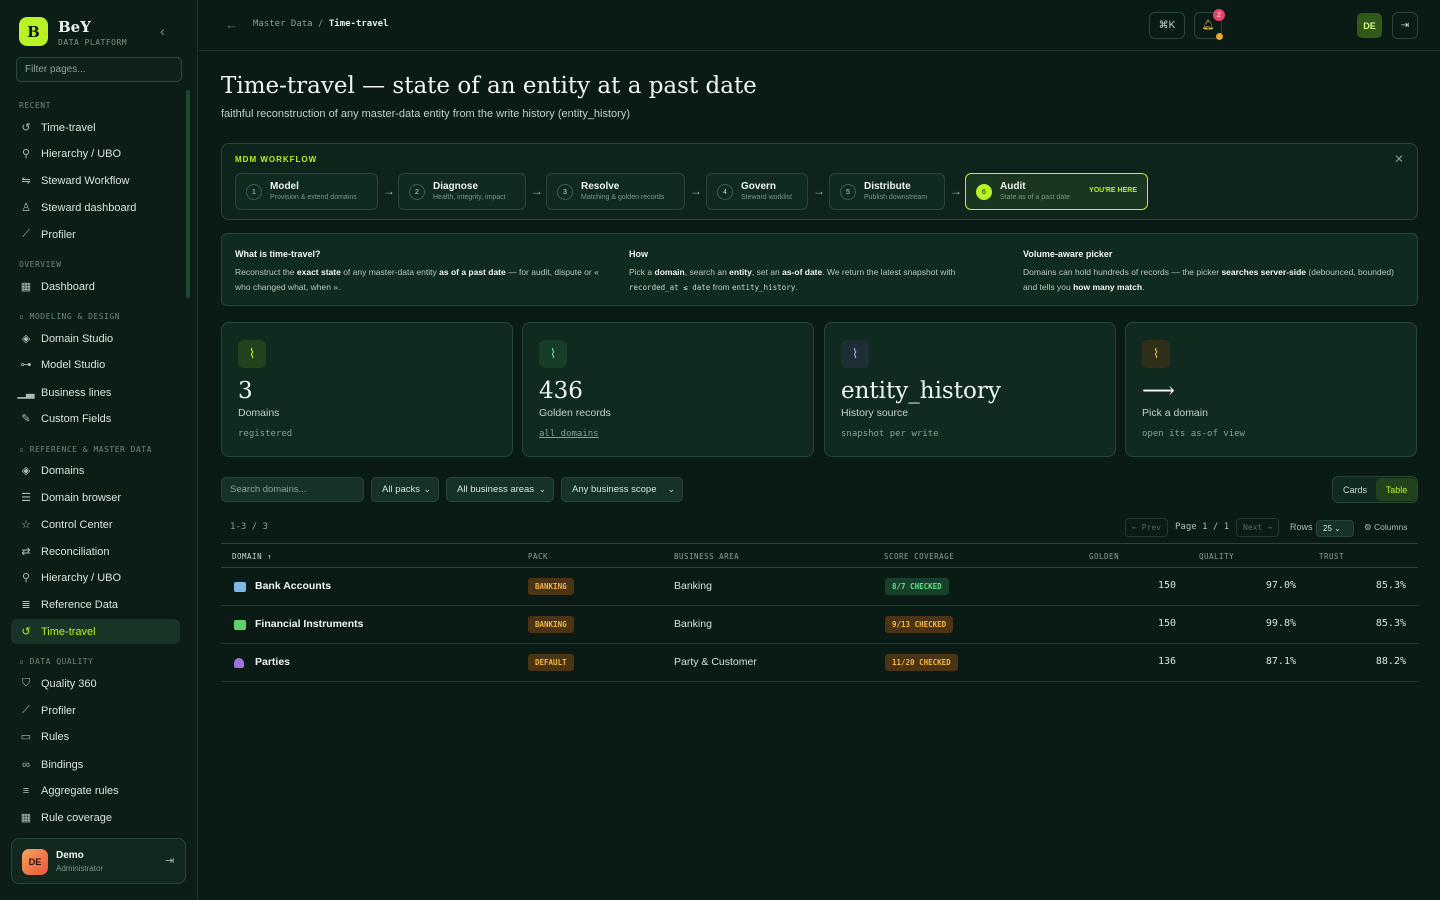 This screenshot has width=1440, height=900. Describe the element at coordinates (1280, 585) in the screenshot. I see `quality-value: 97.0%` at that location.